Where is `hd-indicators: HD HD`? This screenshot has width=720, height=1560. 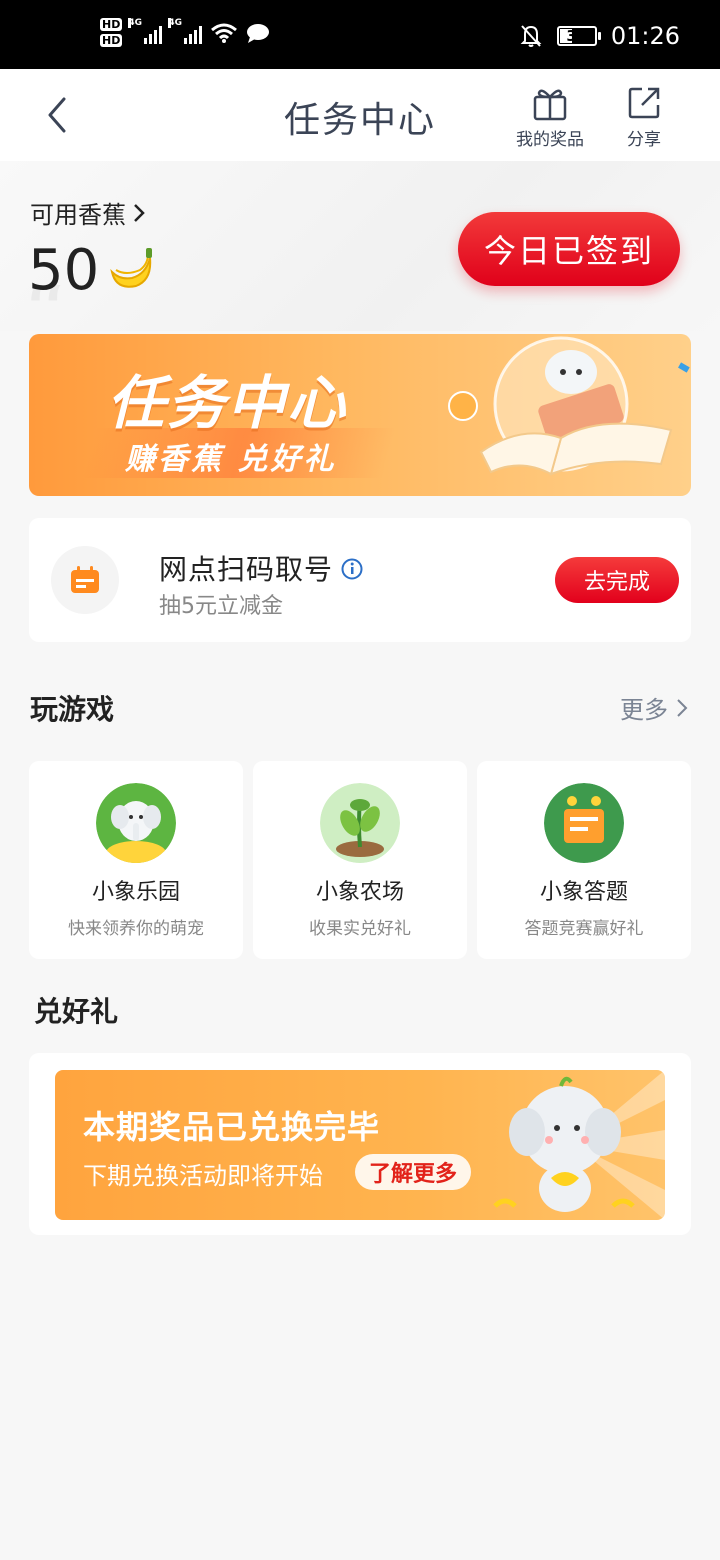
hd-indicators: HD HD is located at coordinates (111, 32).